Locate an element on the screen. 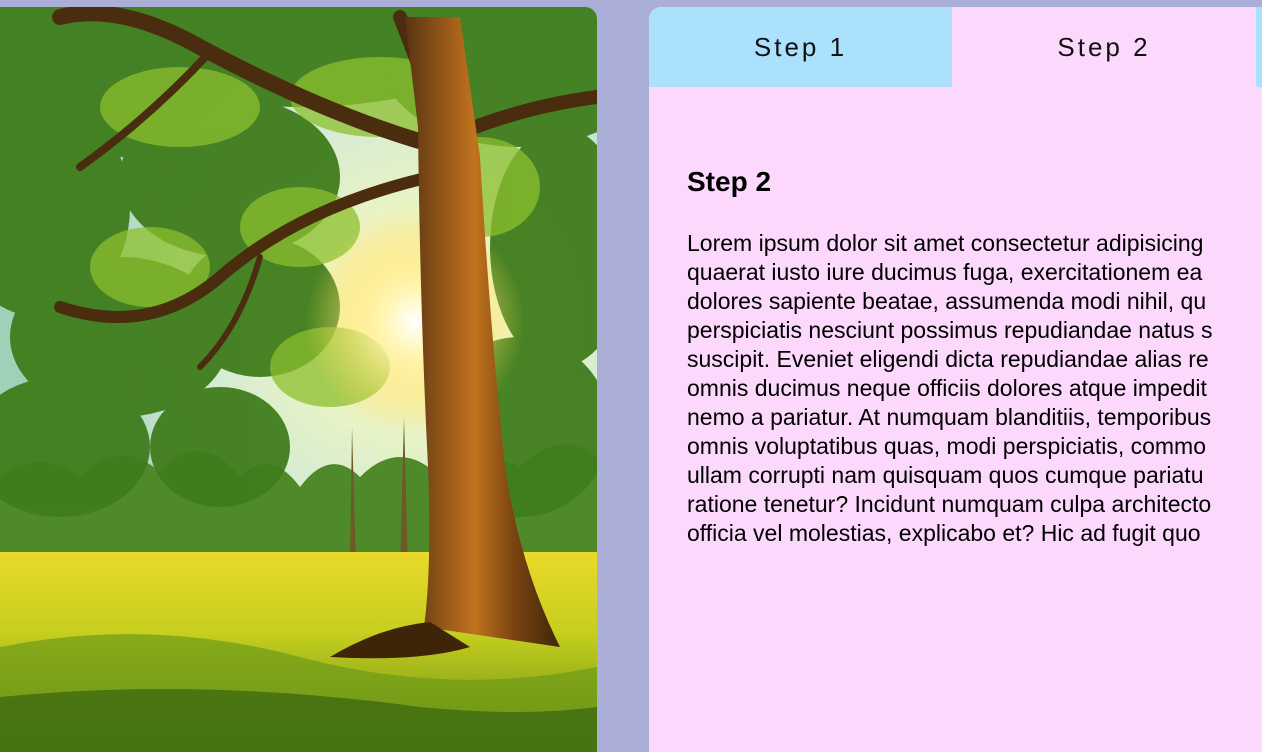 The width and height of the screenshot is (1262, 752). tab-step-2-label: Step 2 is located at coordinates (1104, 46).